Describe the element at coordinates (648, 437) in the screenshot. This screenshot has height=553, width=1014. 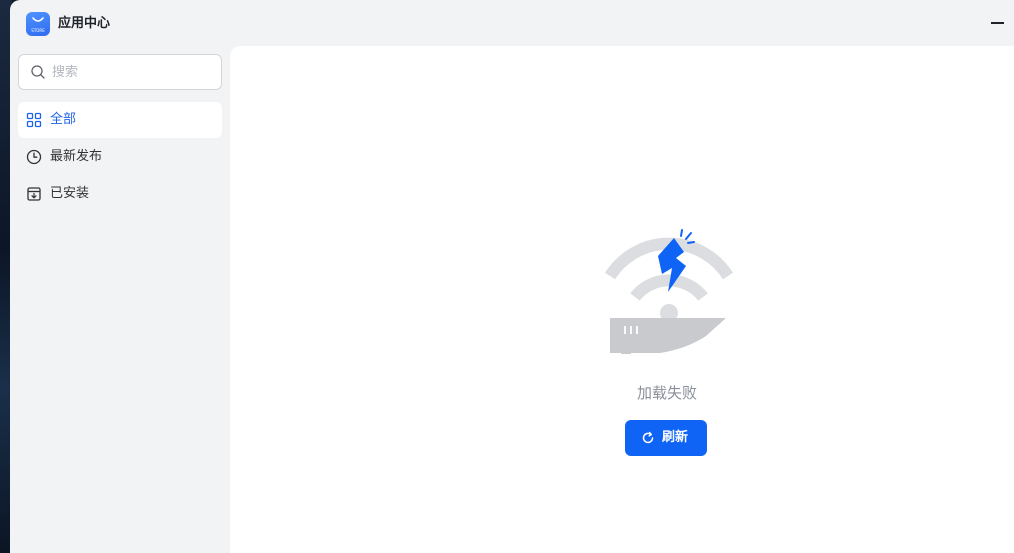
I see `refresh-icon` at that location.